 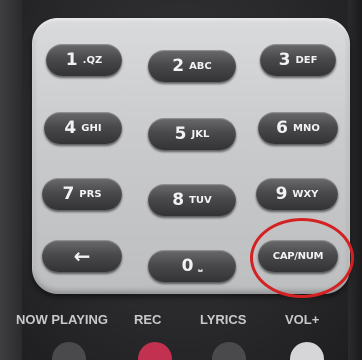 I want to click on space-icon: ⎵, so click(x=200, y=266).